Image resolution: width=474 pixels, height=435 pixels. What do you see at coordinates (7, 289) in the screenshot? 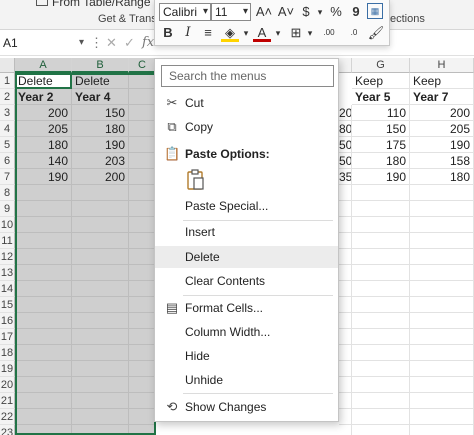
I see `row-header-14: 14` at bounding box center [7, 289].